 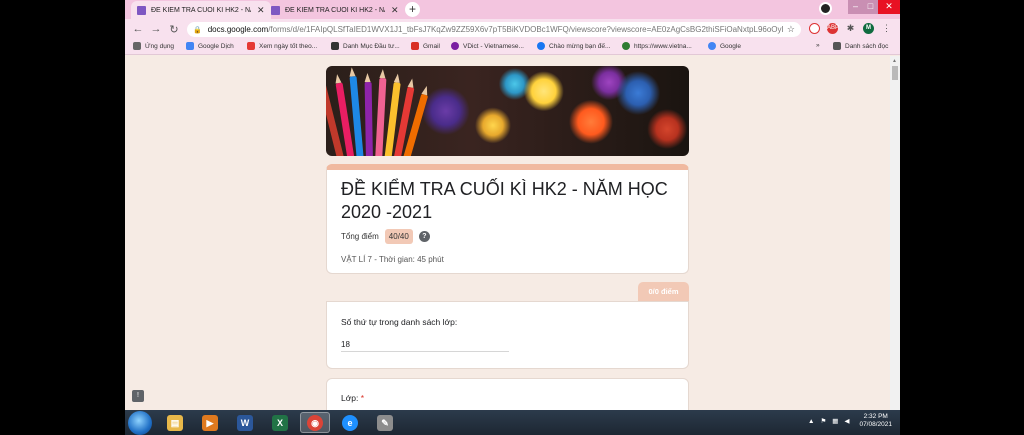 What do you see at coordinates (140, 423) in the screenshot?
I see `start-button` at bounding box center [140, 423].